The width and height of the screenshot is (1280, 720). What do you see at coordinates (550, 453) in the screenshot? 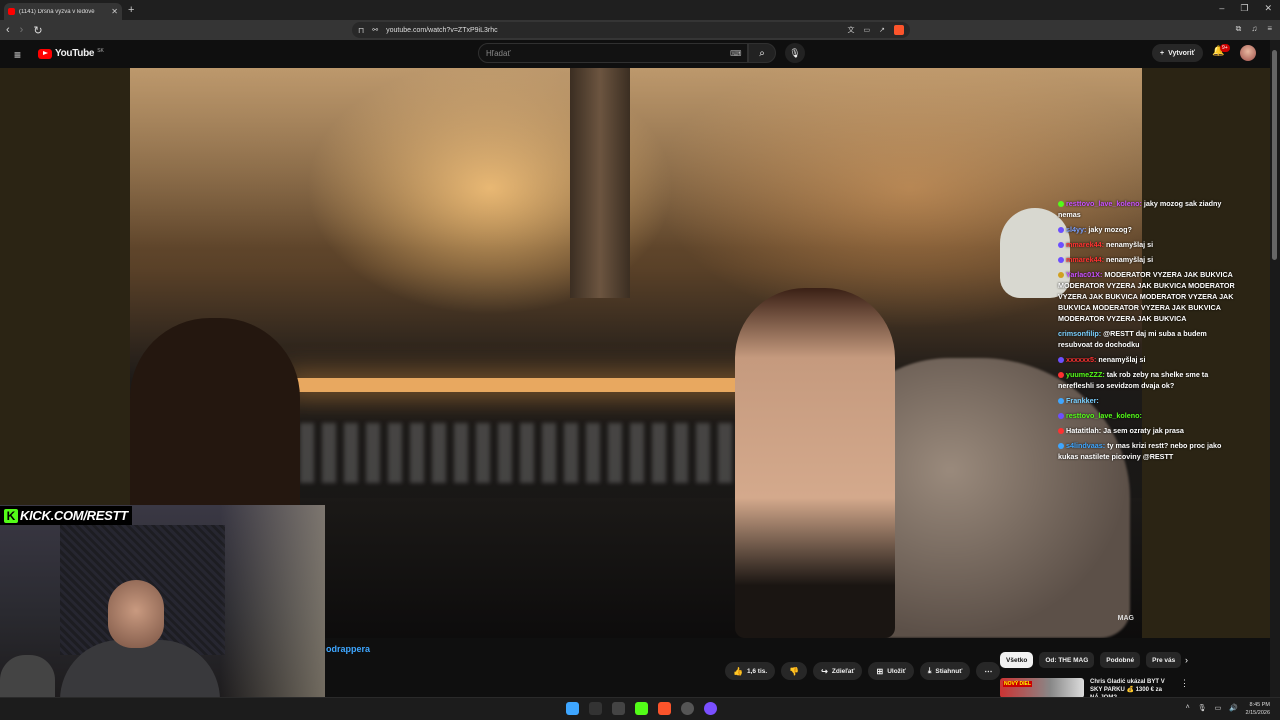
I see `scene-glasses` at bounding box center [550, 453].